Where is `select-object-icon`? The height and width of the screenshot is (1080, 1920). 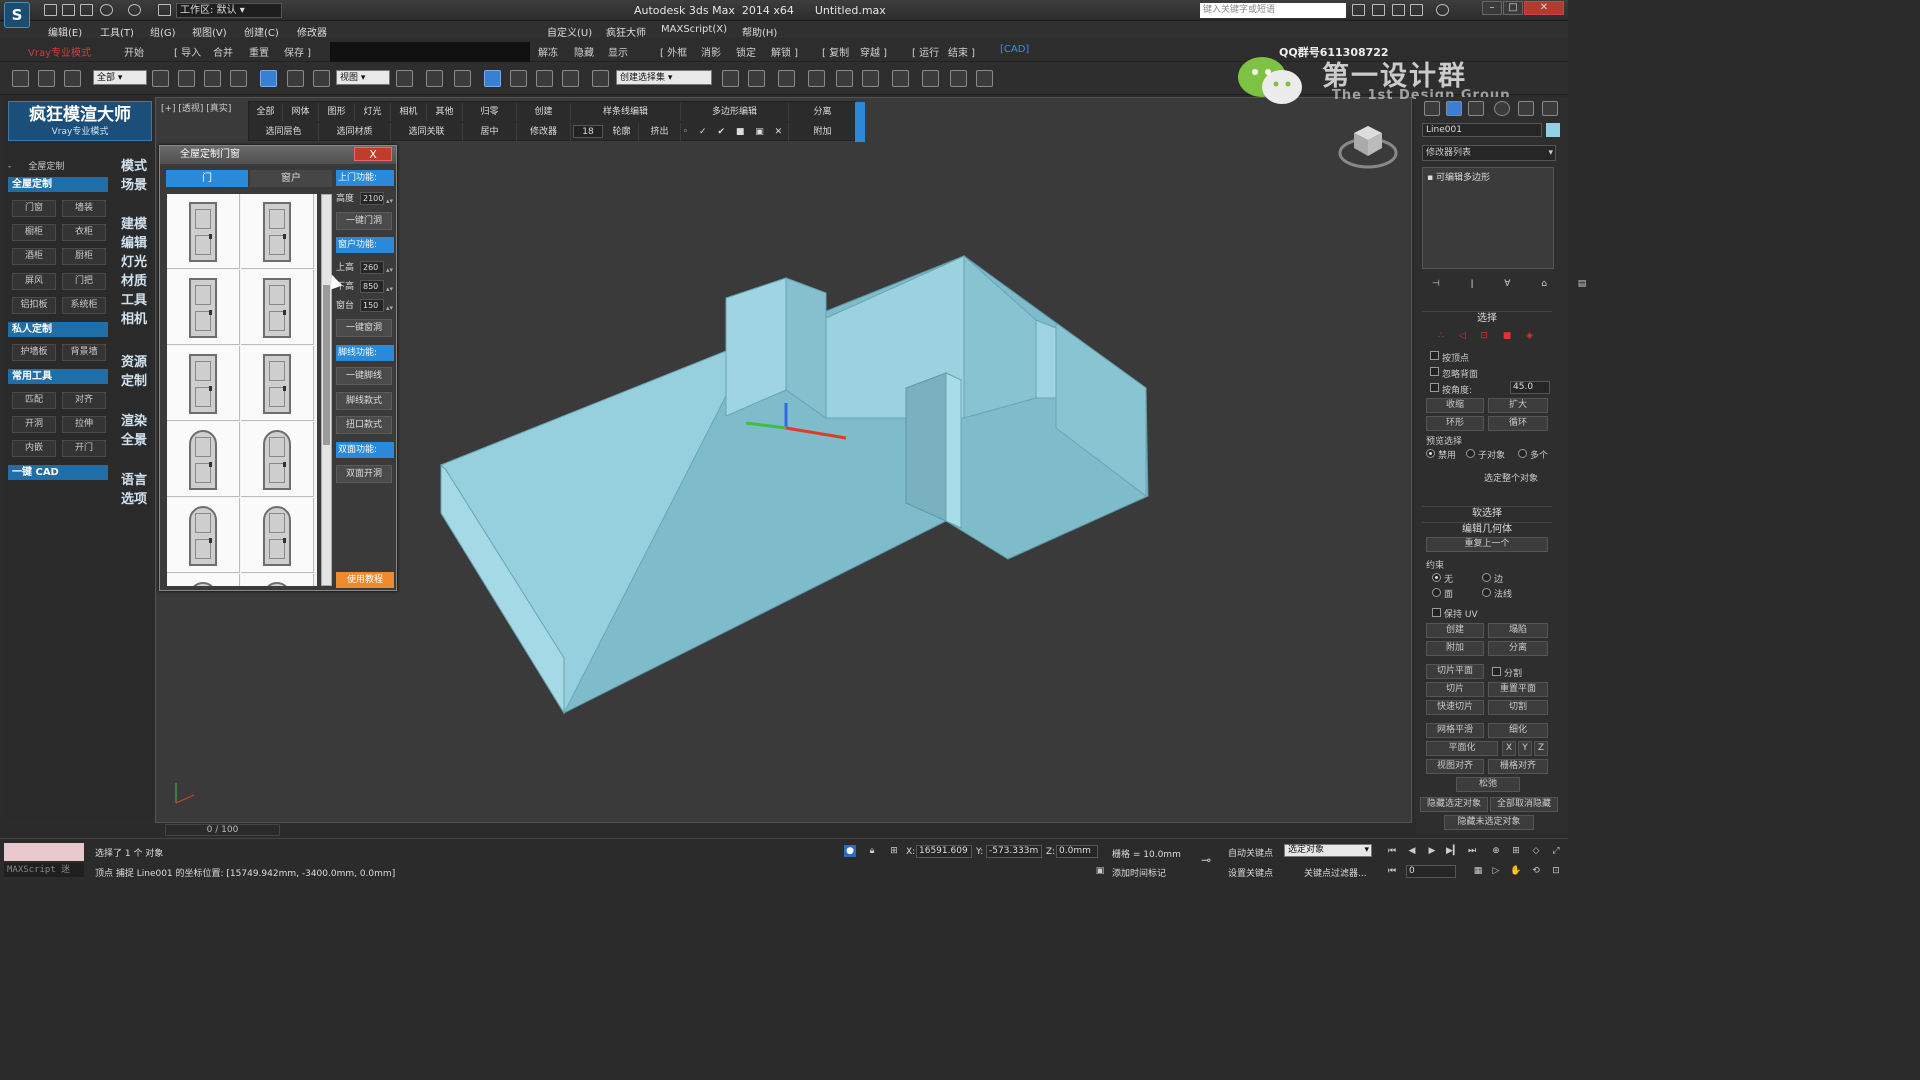 select-object-icon is located at coordinates (160, 78).